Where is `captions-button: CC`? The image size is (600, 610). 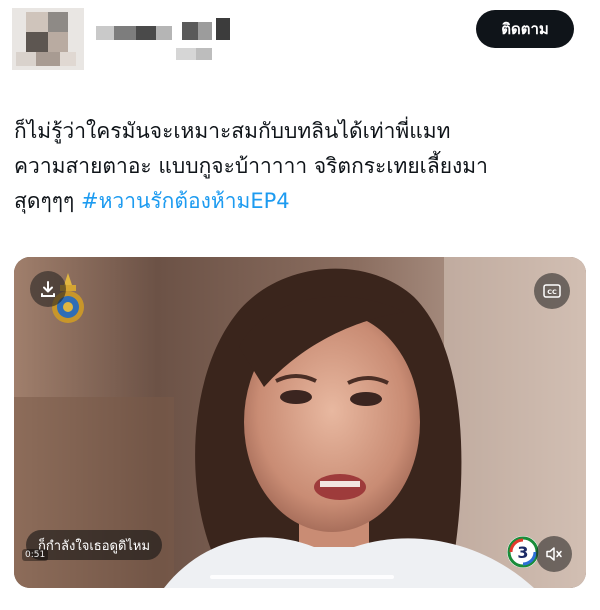
captions-button: CC is located at coordinates (552, 291).